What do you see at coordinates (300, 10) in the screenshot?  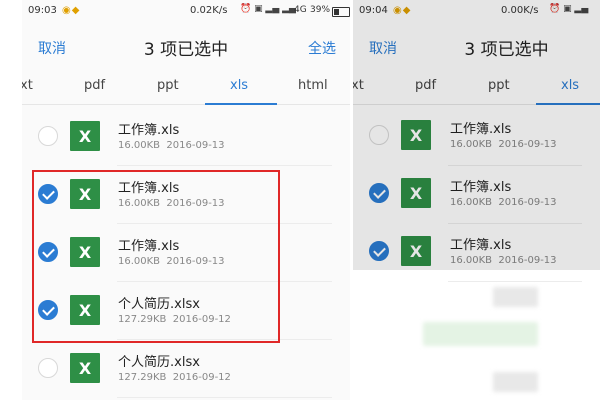 I see `status-network: 4G` at bounding box center [300, 10].